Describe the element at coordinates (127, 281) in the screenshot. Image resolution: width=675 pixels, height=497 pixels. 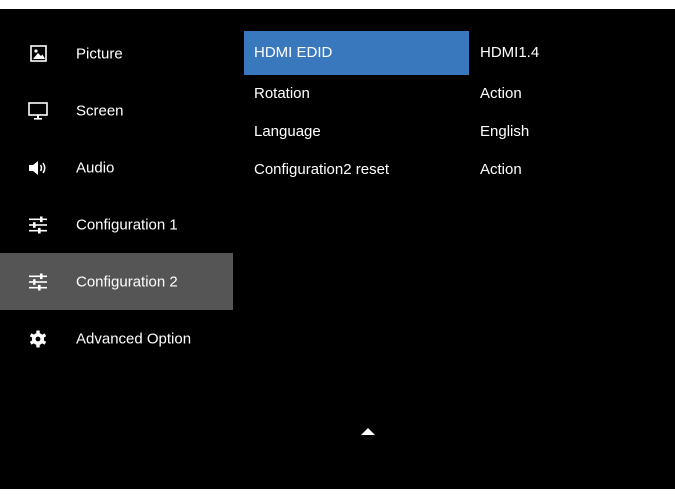
I see `sidebar-item-label: Configuration 2` at that location.